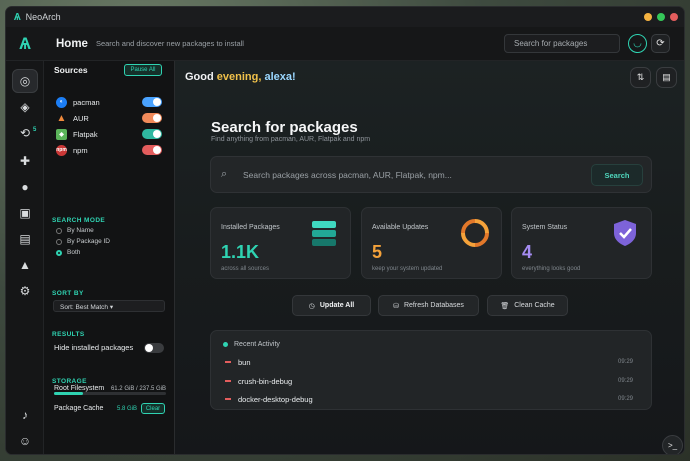 This screenshot has width=690, height=461. What do you see at coordinates (61, 102) in the screenshot?
I see `pacman-icon: ◐` at bounding box center [61, 102].